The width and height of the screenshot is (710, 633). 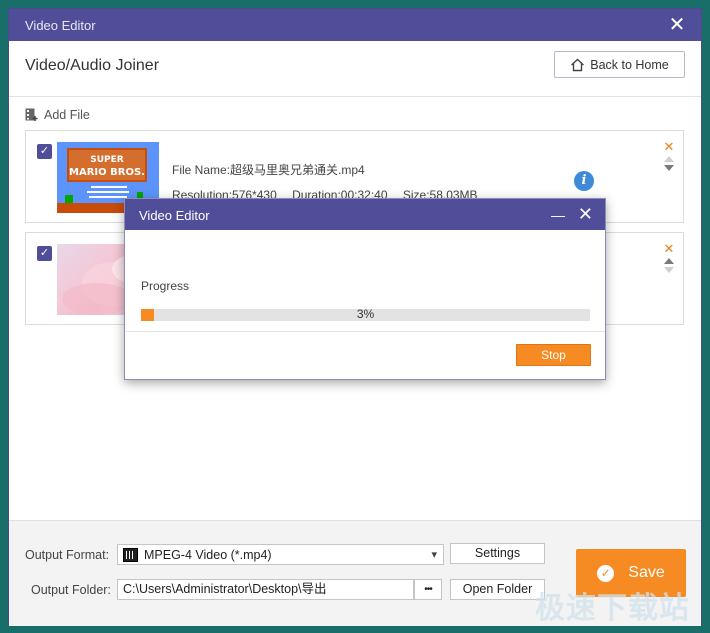 I want to click on mpeg-format-icon, so click(x=130, y=554).